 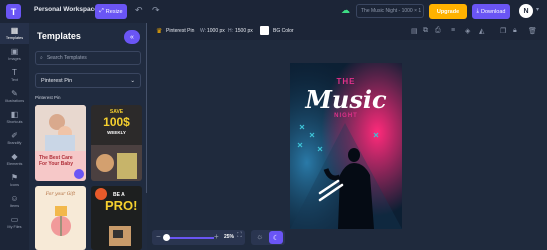 I want to click on zoom-in-icon: +, so click(x=216, y=236).